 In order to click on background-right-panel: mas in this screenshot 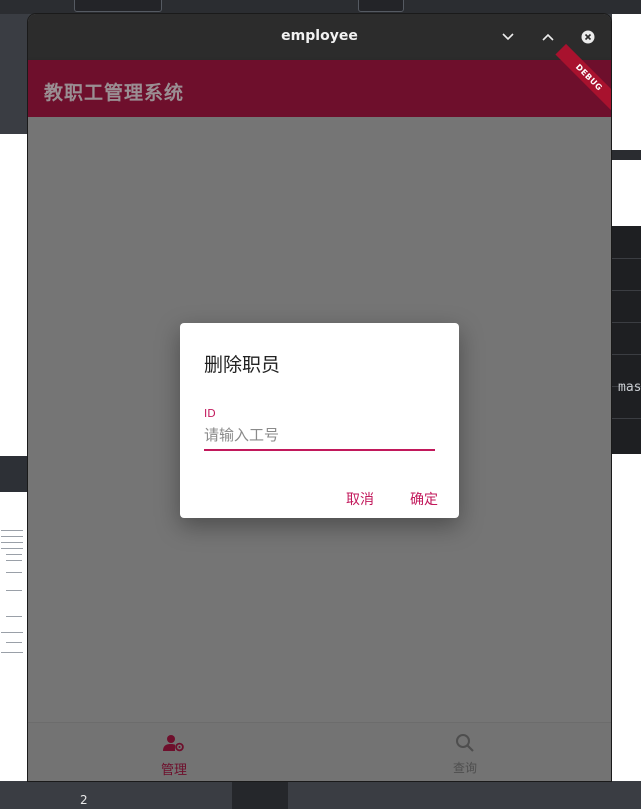, I will do `click(626, 411)`.